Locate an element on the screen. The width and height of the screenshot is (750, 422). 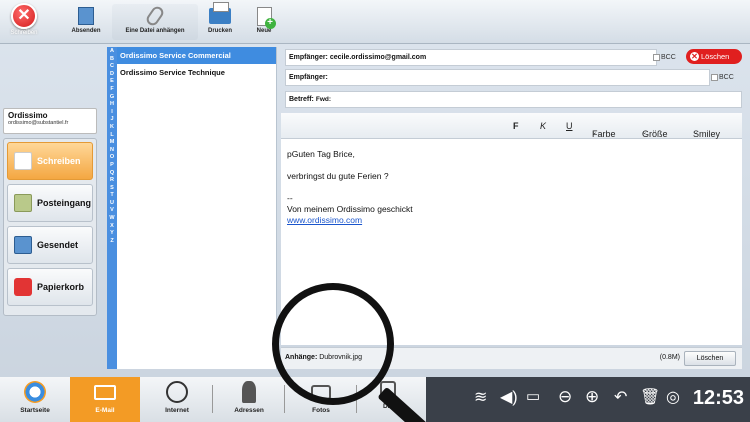
trash-icon: 🗑 is located at coordinates (650, 397).